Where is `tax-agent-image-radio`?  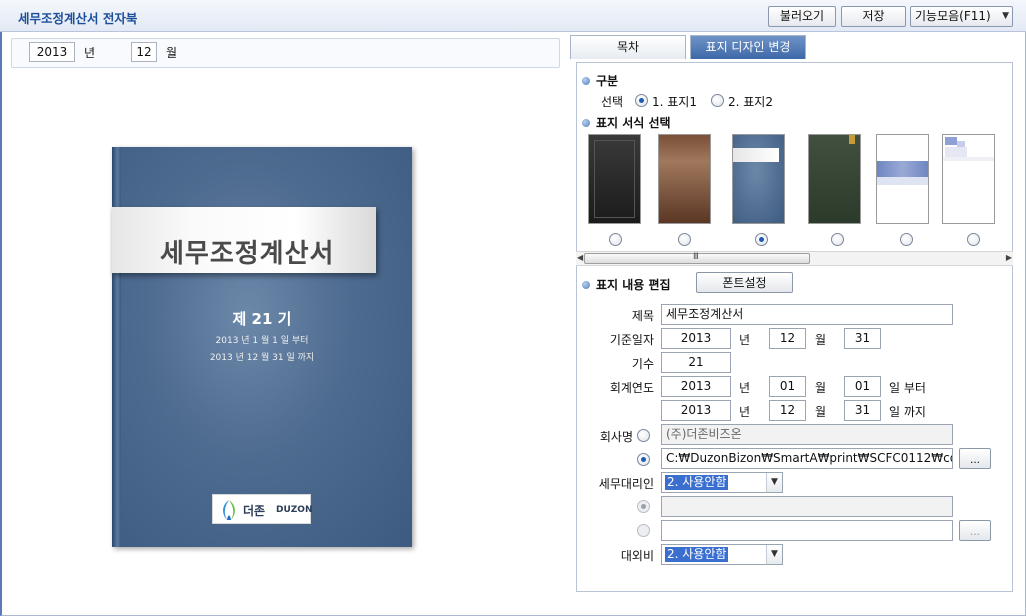 tax-agent-image-radio is located at coordinates (643, 530).